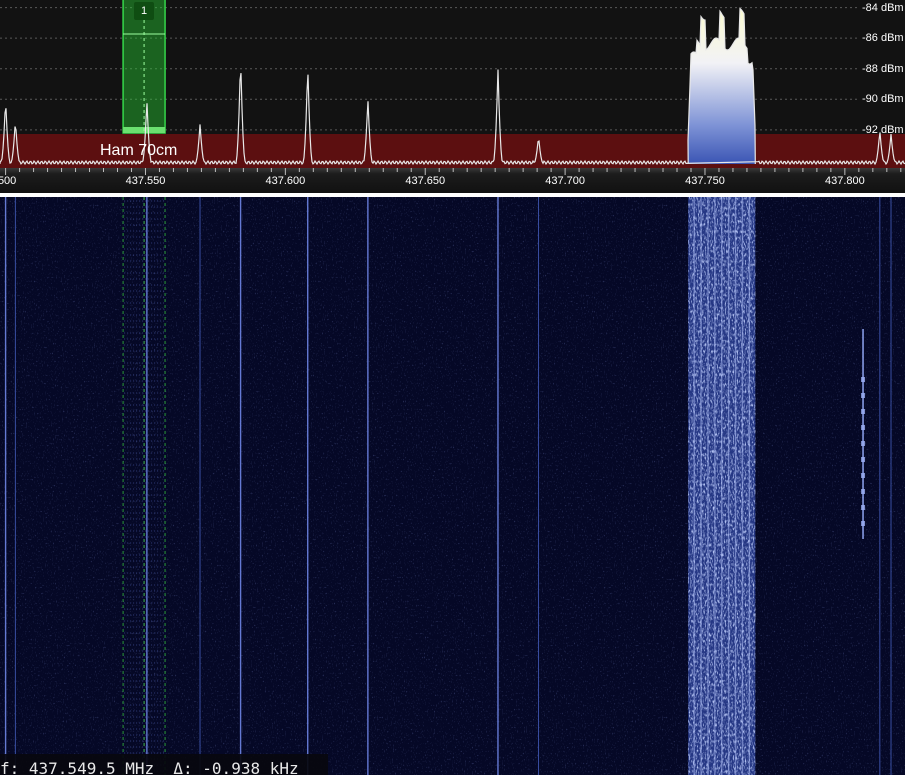 This screenshot has height=775, width=905. I want to click on frequency-label: 437.650, so click(425, 181).